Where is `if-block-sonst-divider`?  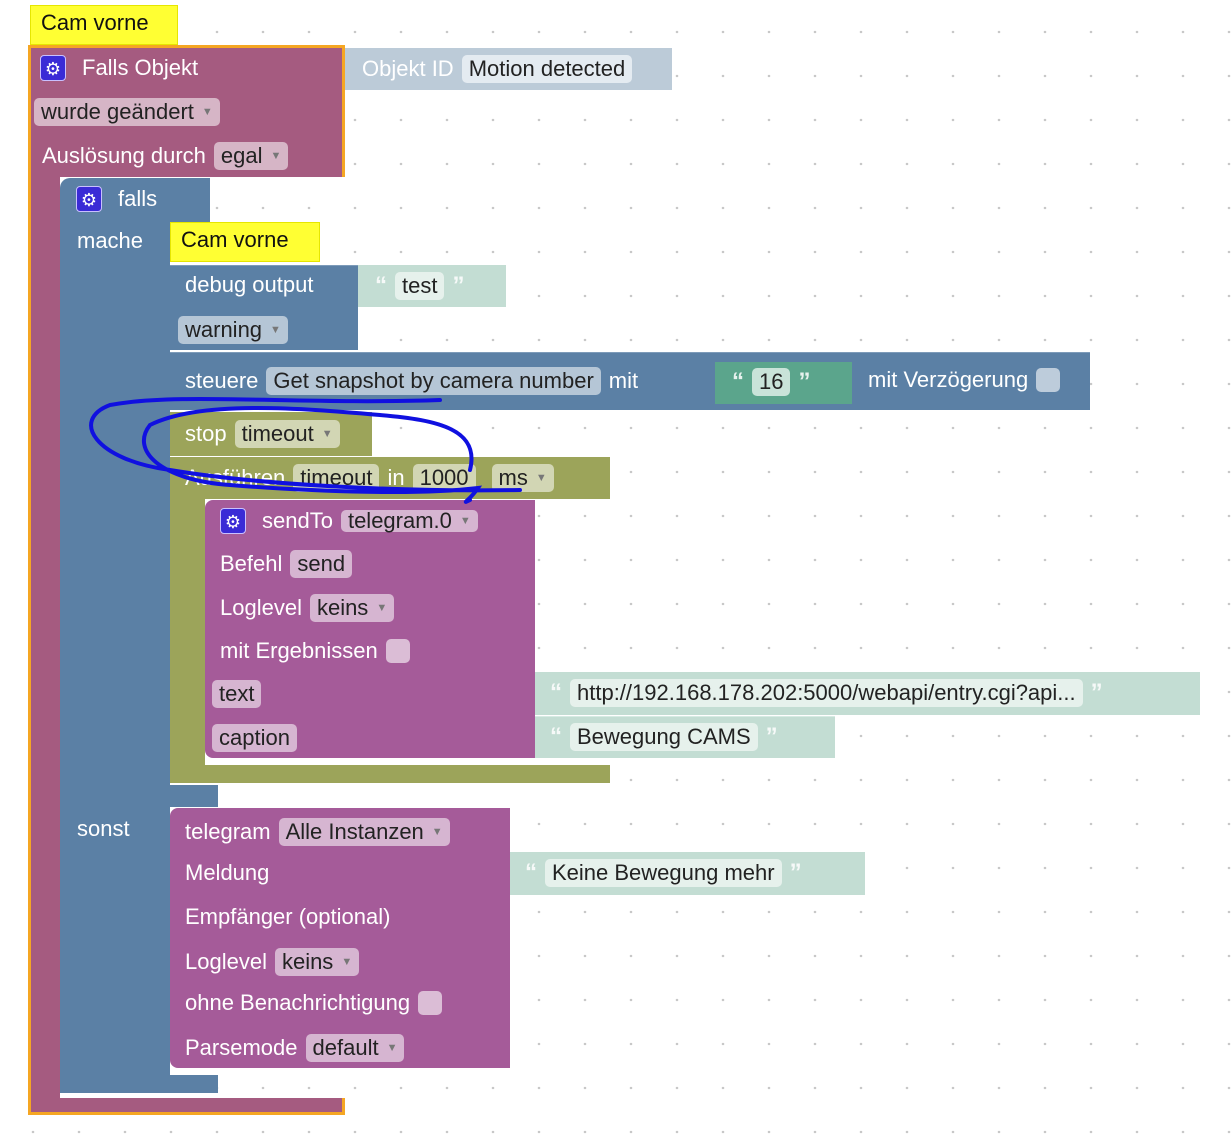 if-block-sonst-divider is located at coordinates (194, 796).